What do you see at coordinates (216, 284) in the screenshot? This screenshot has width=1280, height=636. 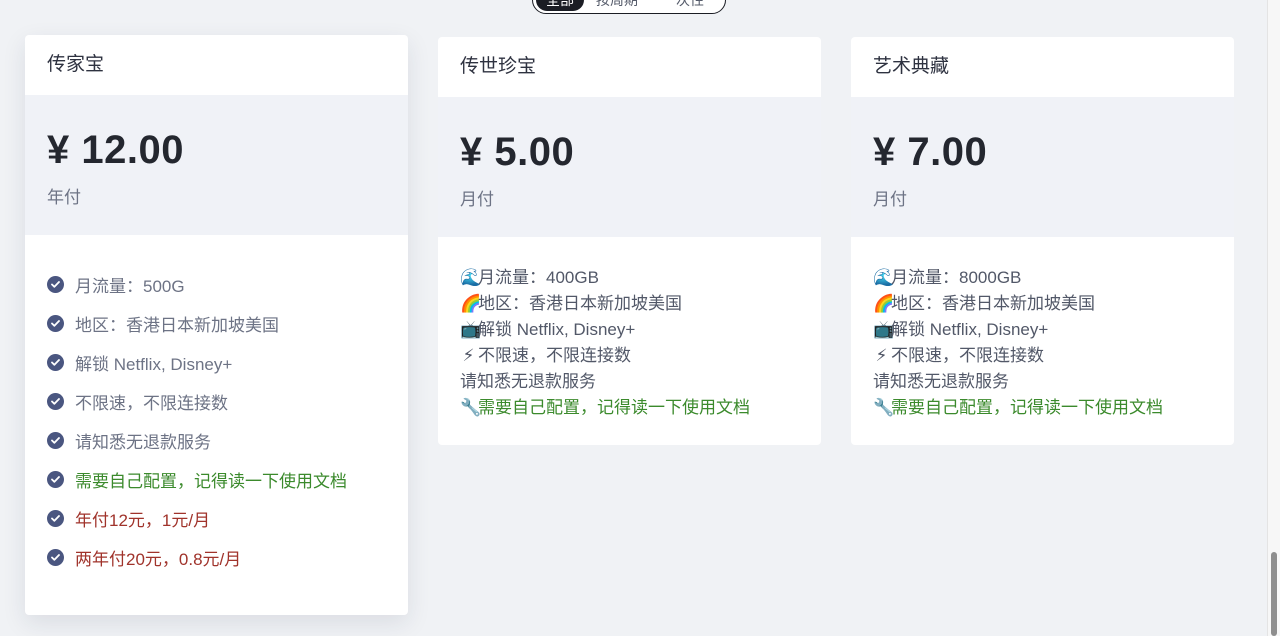 I see `list-item: 月流量：500G` at bounding box center [216, 284].